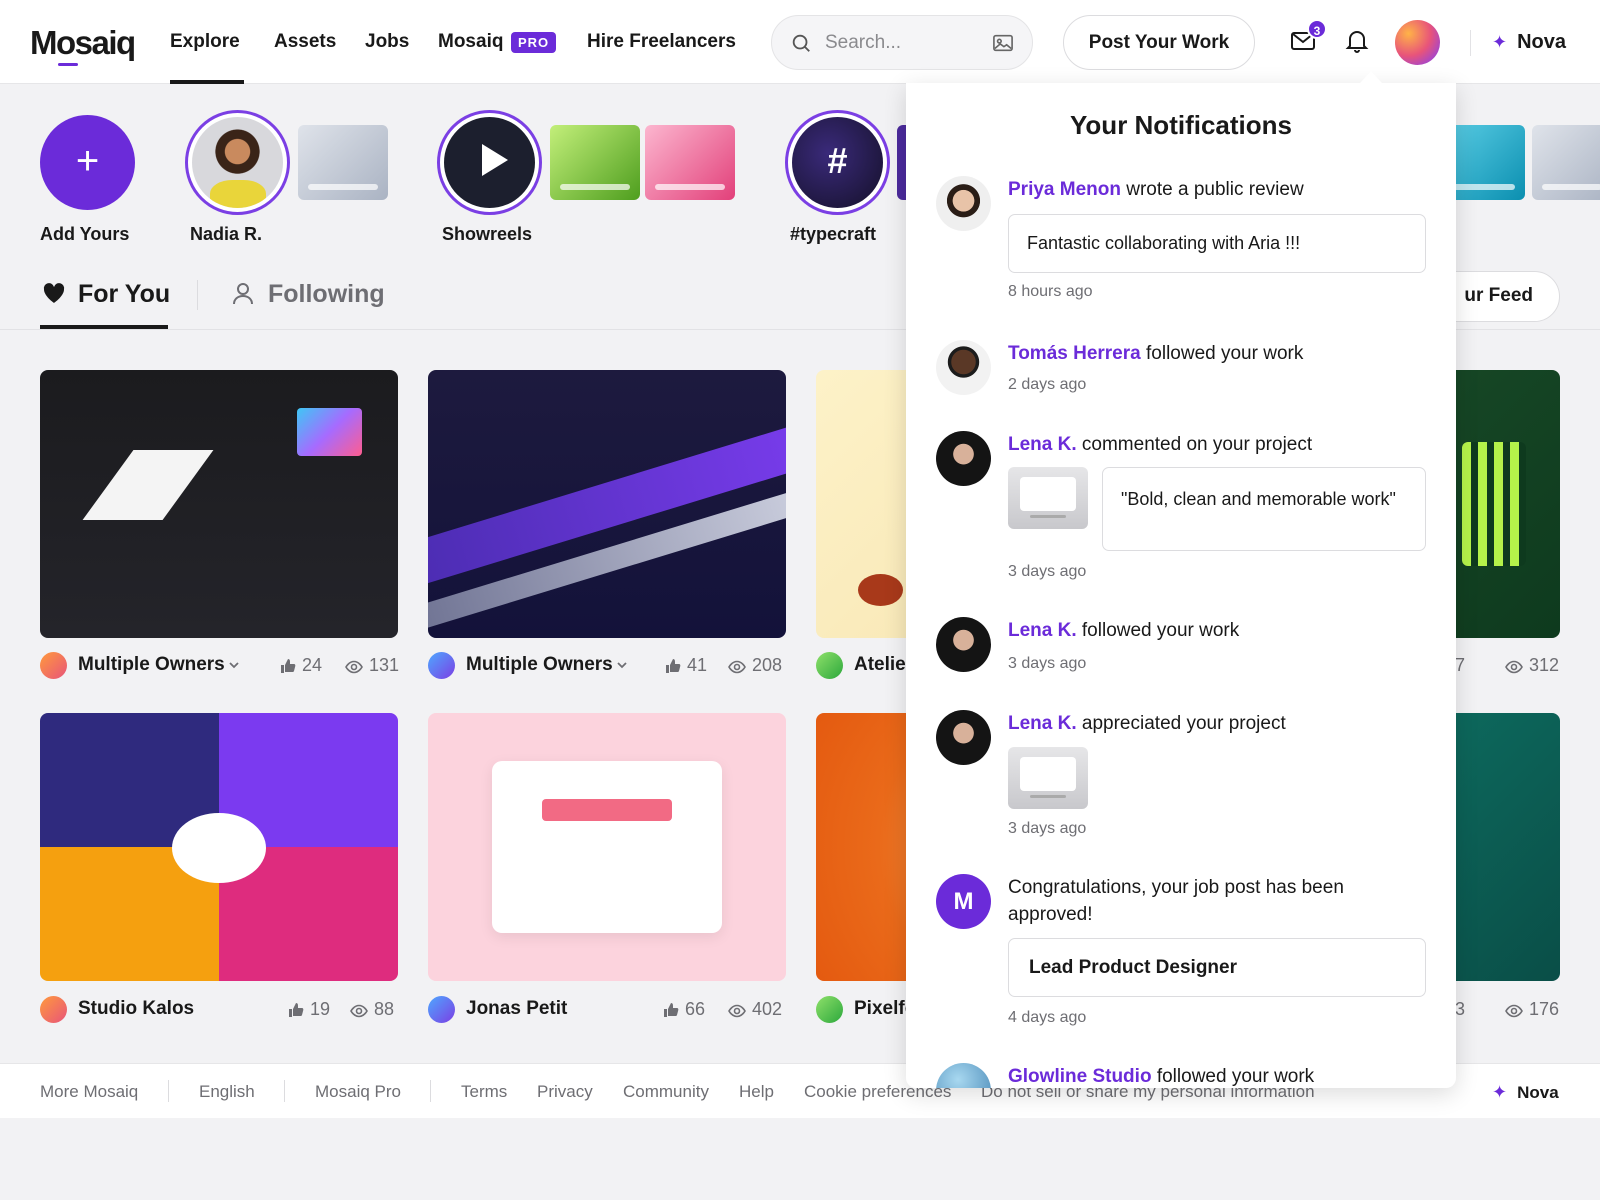 The image size is (1600, 1200). What do you see at coordinates (85, 234) in the screenshot?
I see `story-label-add-yours: Add Yours` at bounding box center [85, 234].